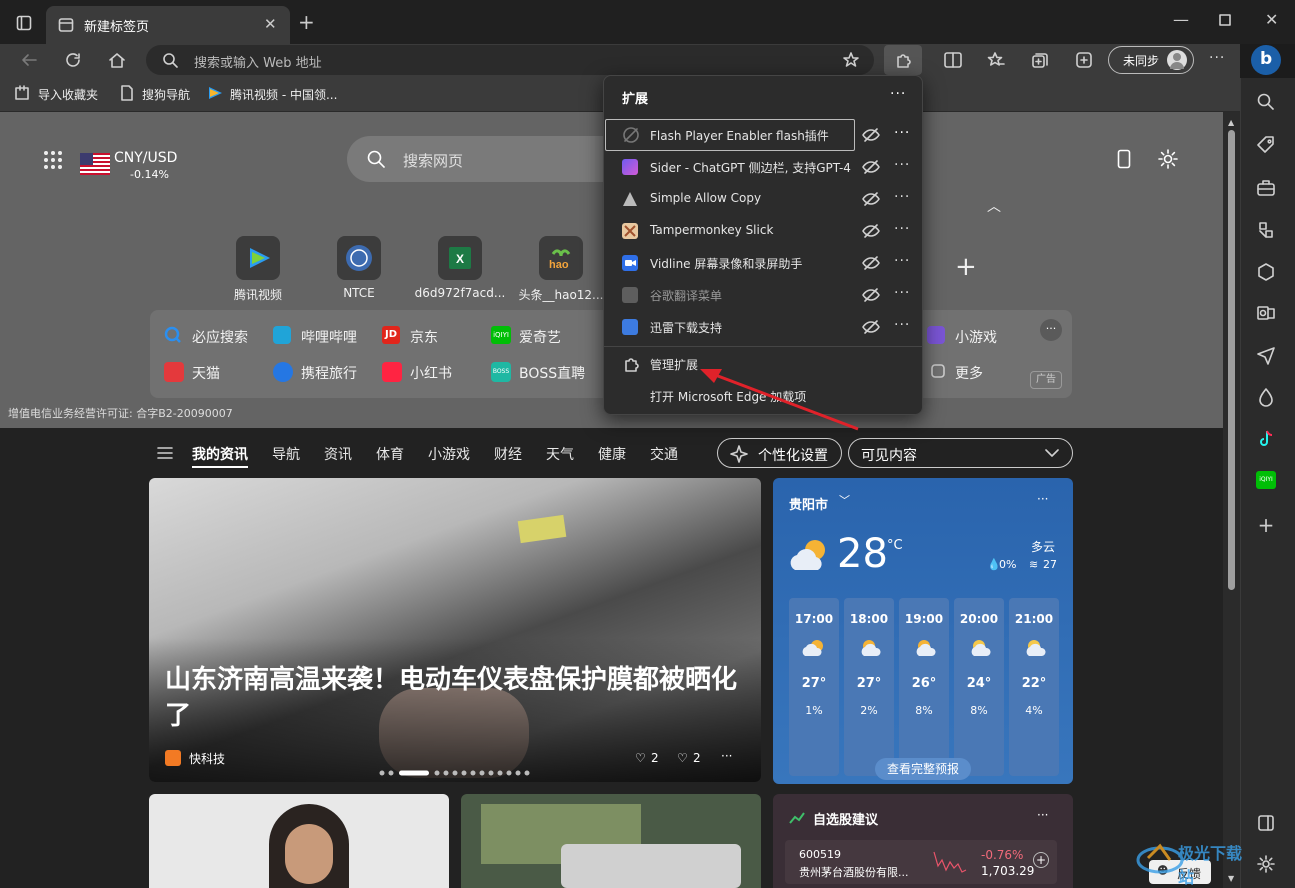 This screenshot has width=1295, height=888. What do you see at coordinates (286, 454) in the screenshot?
I see `feed-tab-nav: 导航` at bounding box center [286, 454].